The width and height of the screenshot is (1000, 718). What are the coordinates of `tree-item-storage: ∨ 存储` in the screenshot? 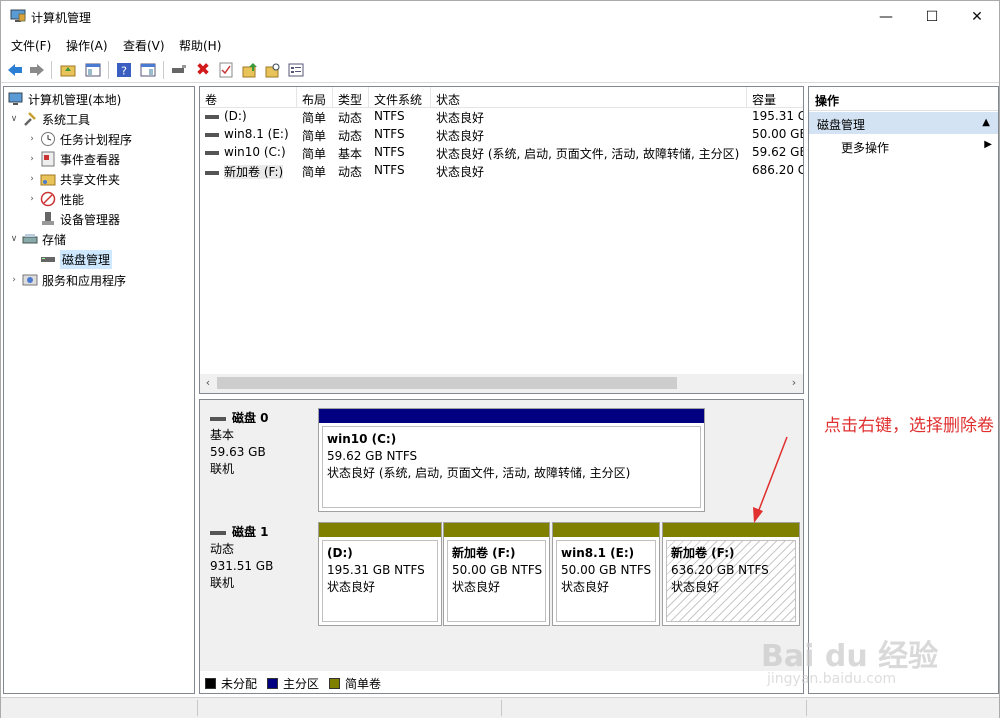 It's located at (37, 239).